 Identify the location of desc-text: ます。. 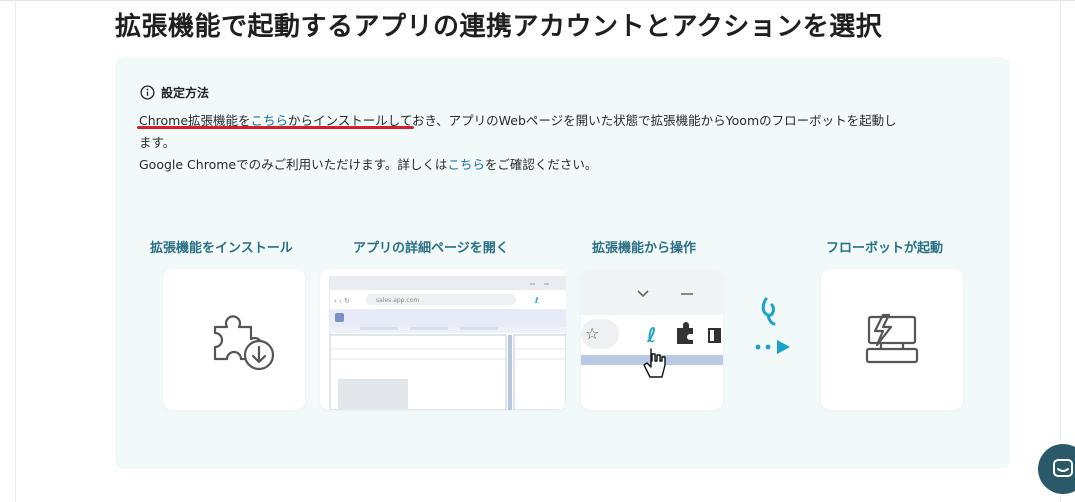
(157, 142).